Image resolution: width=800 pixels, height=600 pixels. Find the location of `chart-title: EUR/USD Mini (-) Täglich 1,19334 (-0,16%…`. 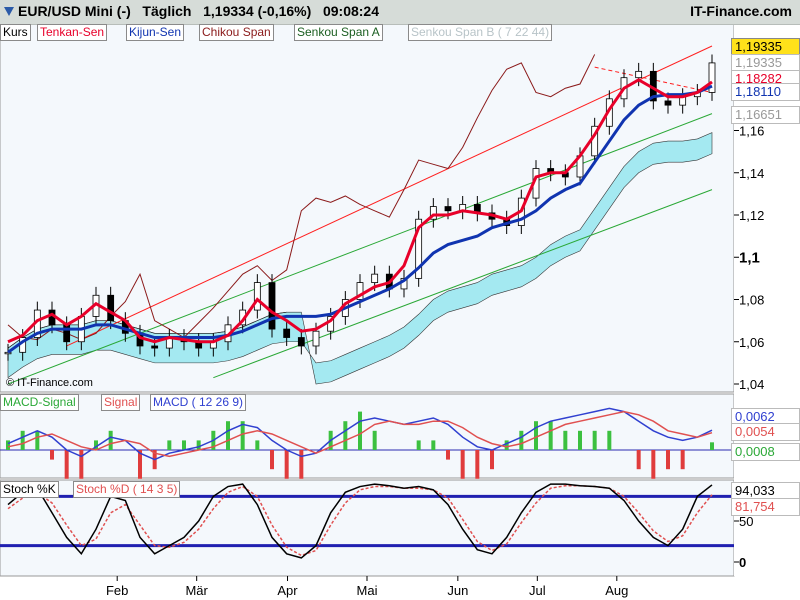

chart-title: EUR/USD Mini (-) Täglich 1,19334 (-0,16%… is located at coordinates (198, 11).